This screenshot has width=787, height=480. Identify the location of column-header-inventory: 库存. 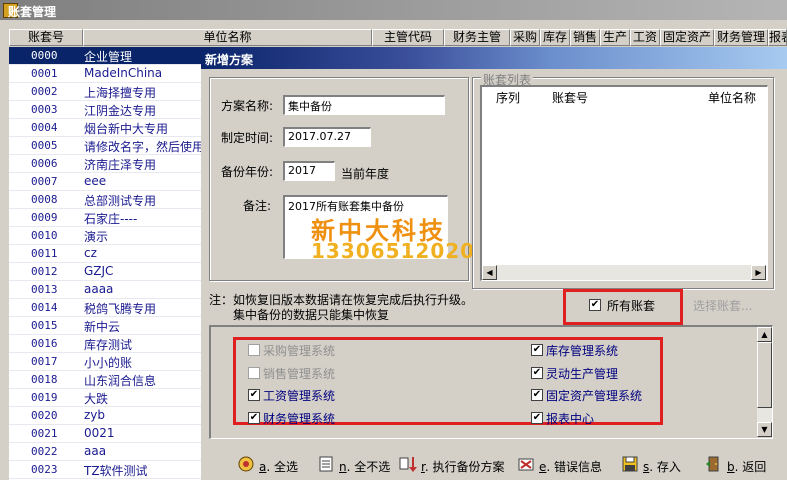
(555, 37).